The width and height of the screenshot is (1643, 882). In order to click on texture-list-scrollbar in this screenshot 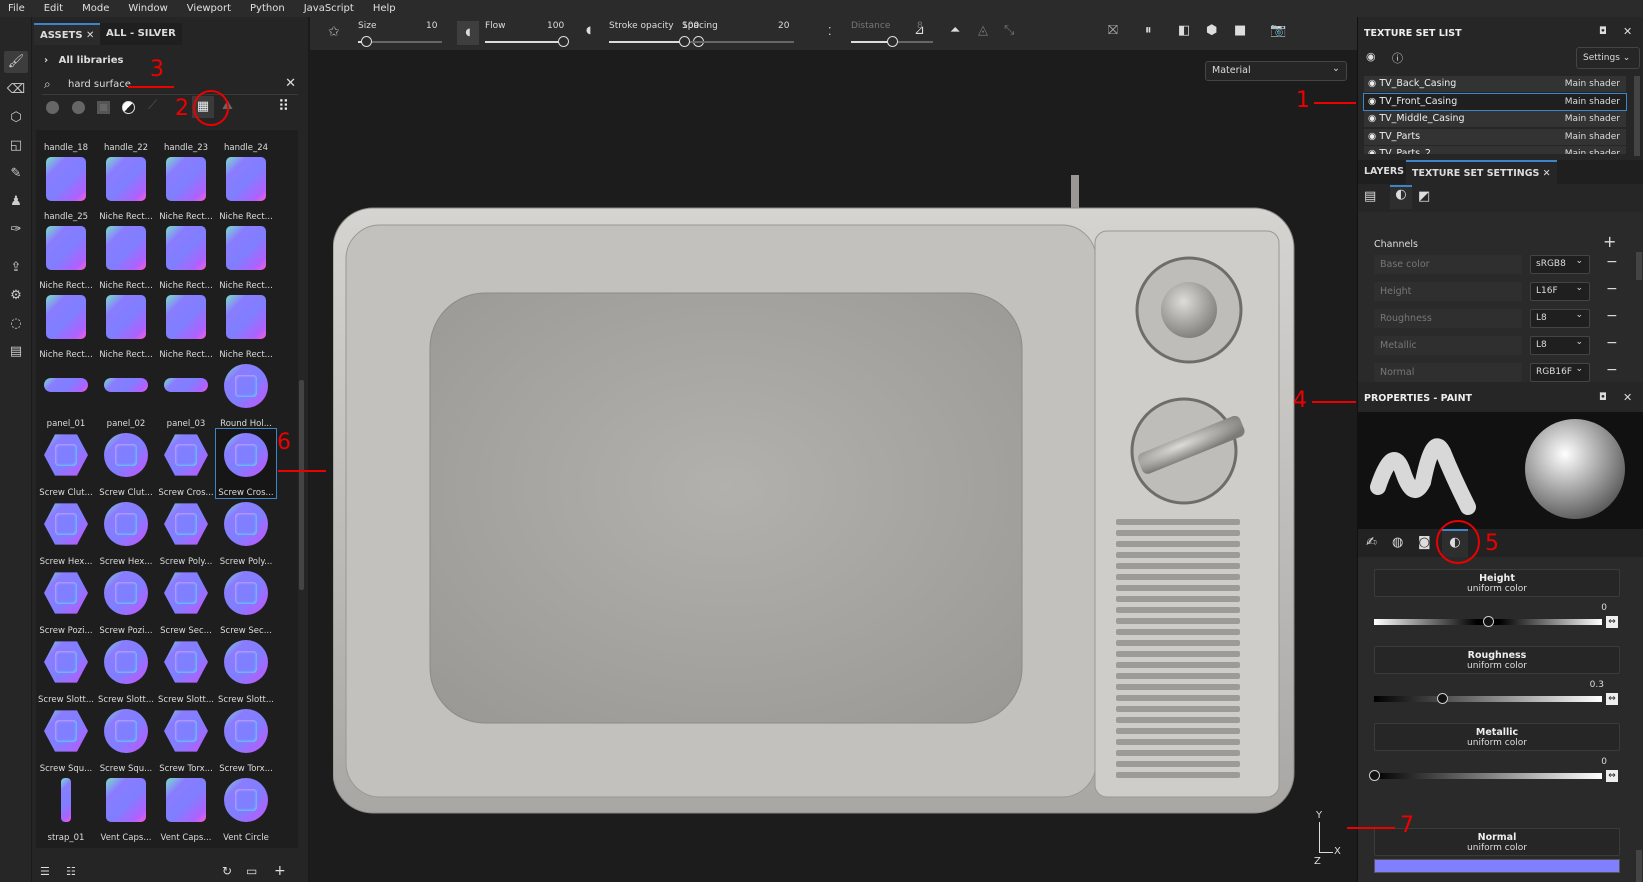, I will do `click(1637, 116)`.